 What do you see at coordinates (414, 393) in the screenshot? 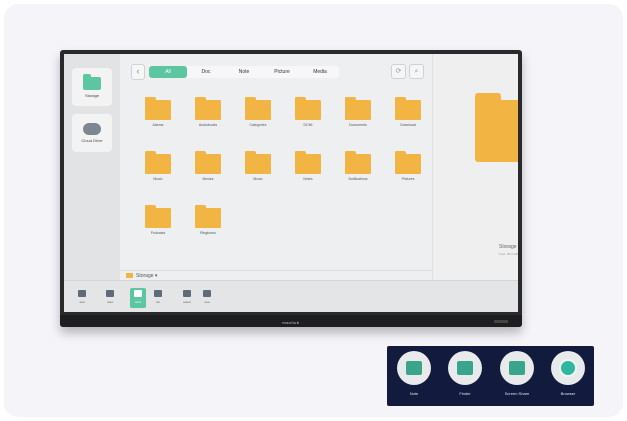
I see `dock-item-label: Note` at bounding box center [414, 393].